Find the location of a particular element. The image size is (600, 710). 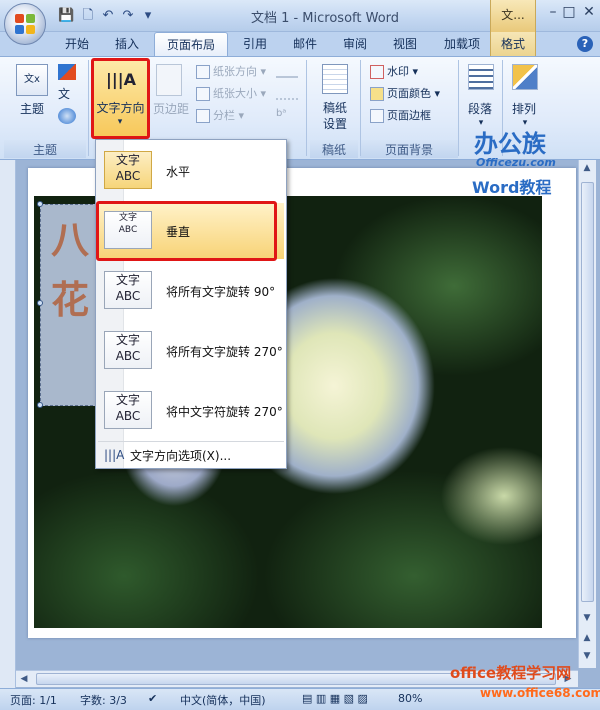

tab-view: 视图 is located at coordinates (405, 44).